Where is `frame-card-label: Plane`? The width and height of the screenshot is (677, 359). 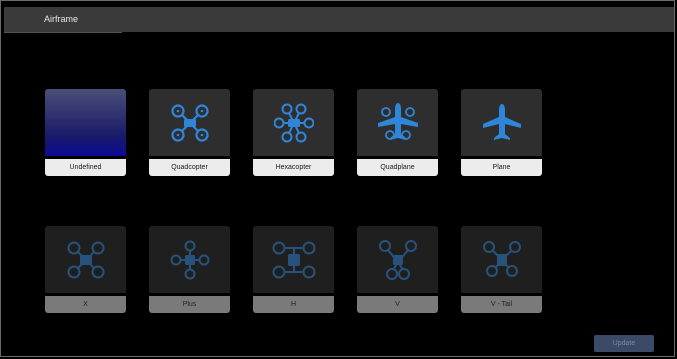 frame-card-label: Plane is located at coordinates (501, 167).